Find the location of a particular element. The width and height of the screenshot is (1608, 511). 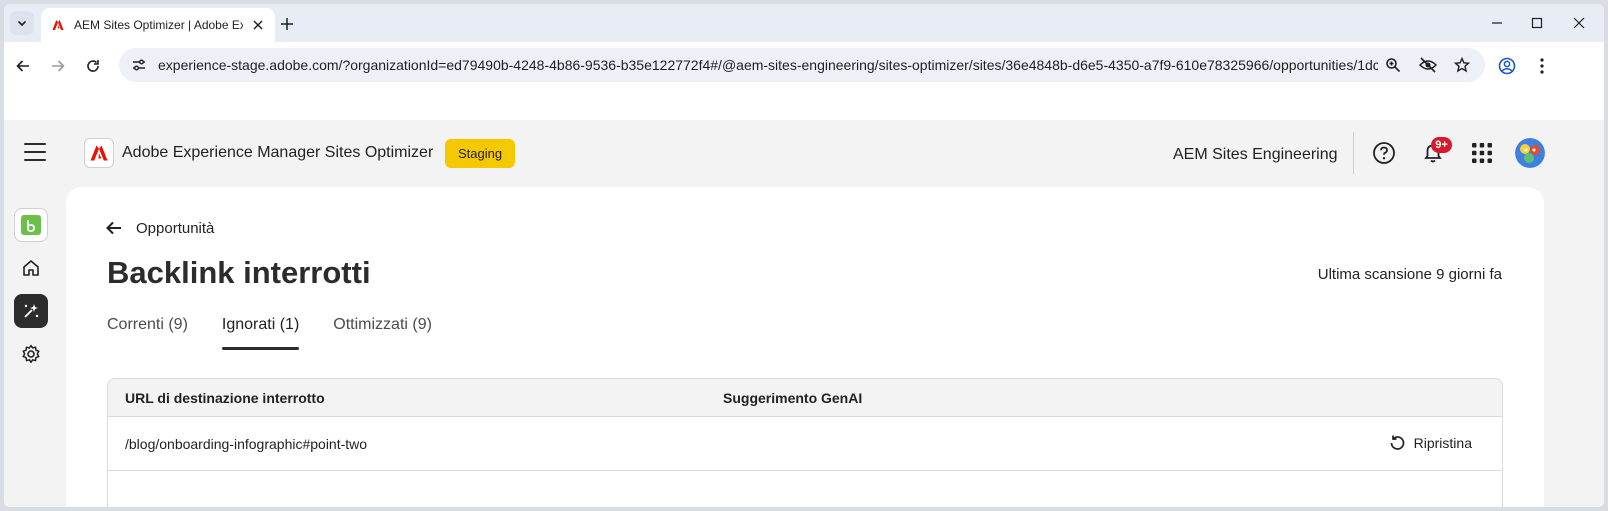

opportunities-icon is located at coordinates (31, 311).